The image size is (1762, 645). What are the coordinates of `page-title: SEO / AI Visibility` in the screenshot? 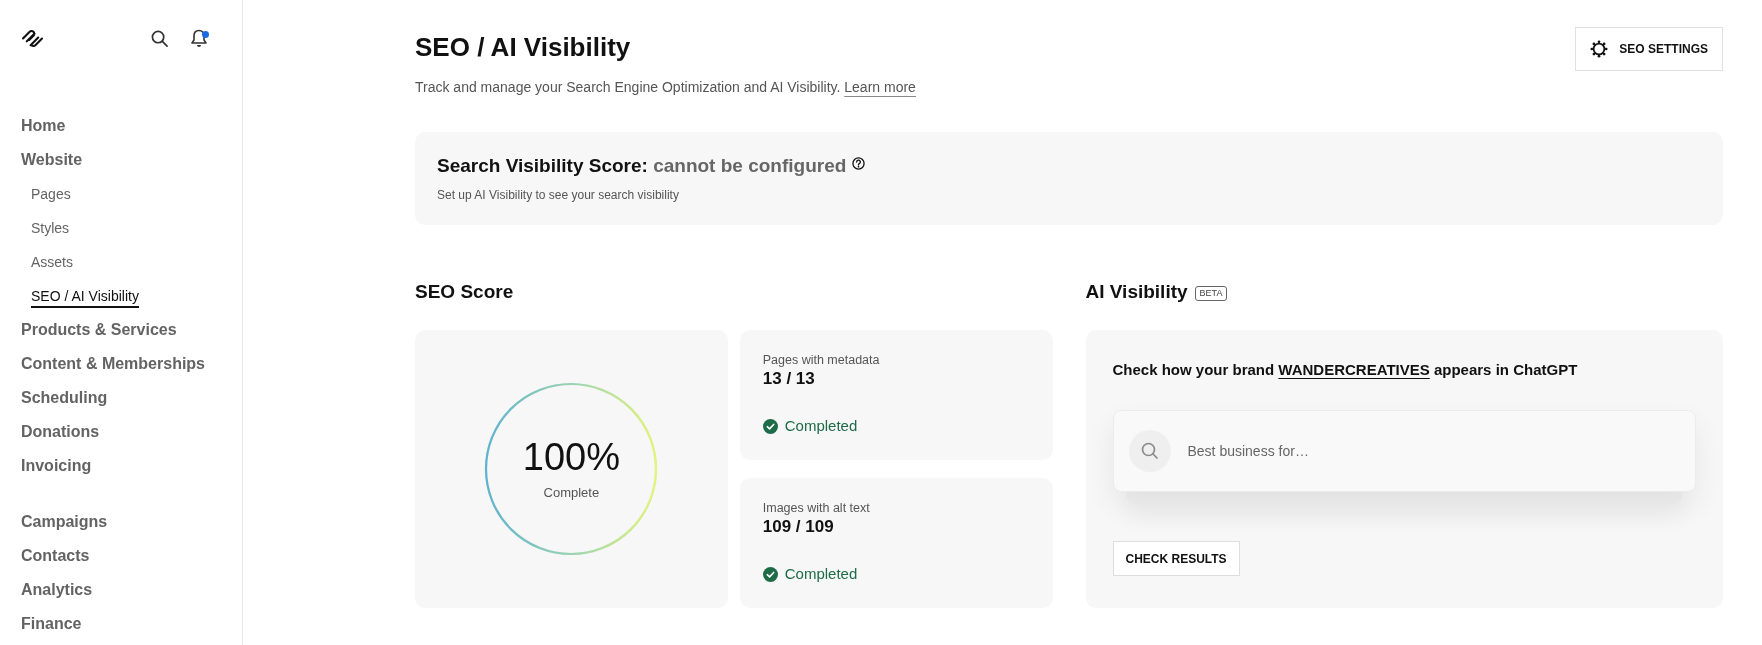 It's located at (523, 47).